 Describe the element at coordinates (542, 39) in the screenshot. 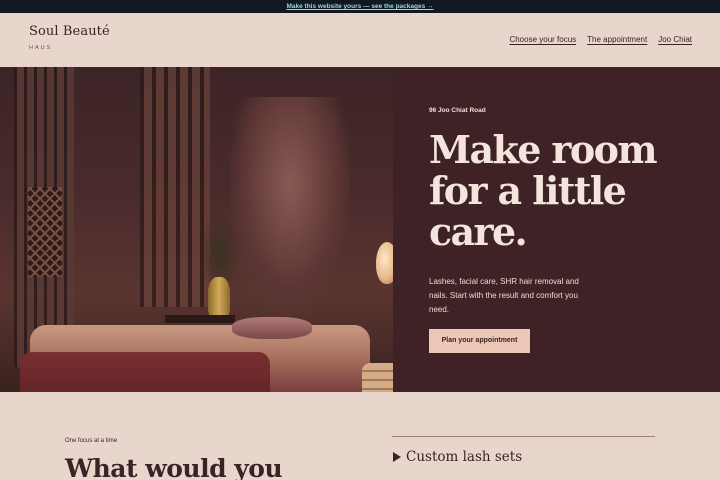

I see `nav-link-choose-focus: Choose your focus` at that location.